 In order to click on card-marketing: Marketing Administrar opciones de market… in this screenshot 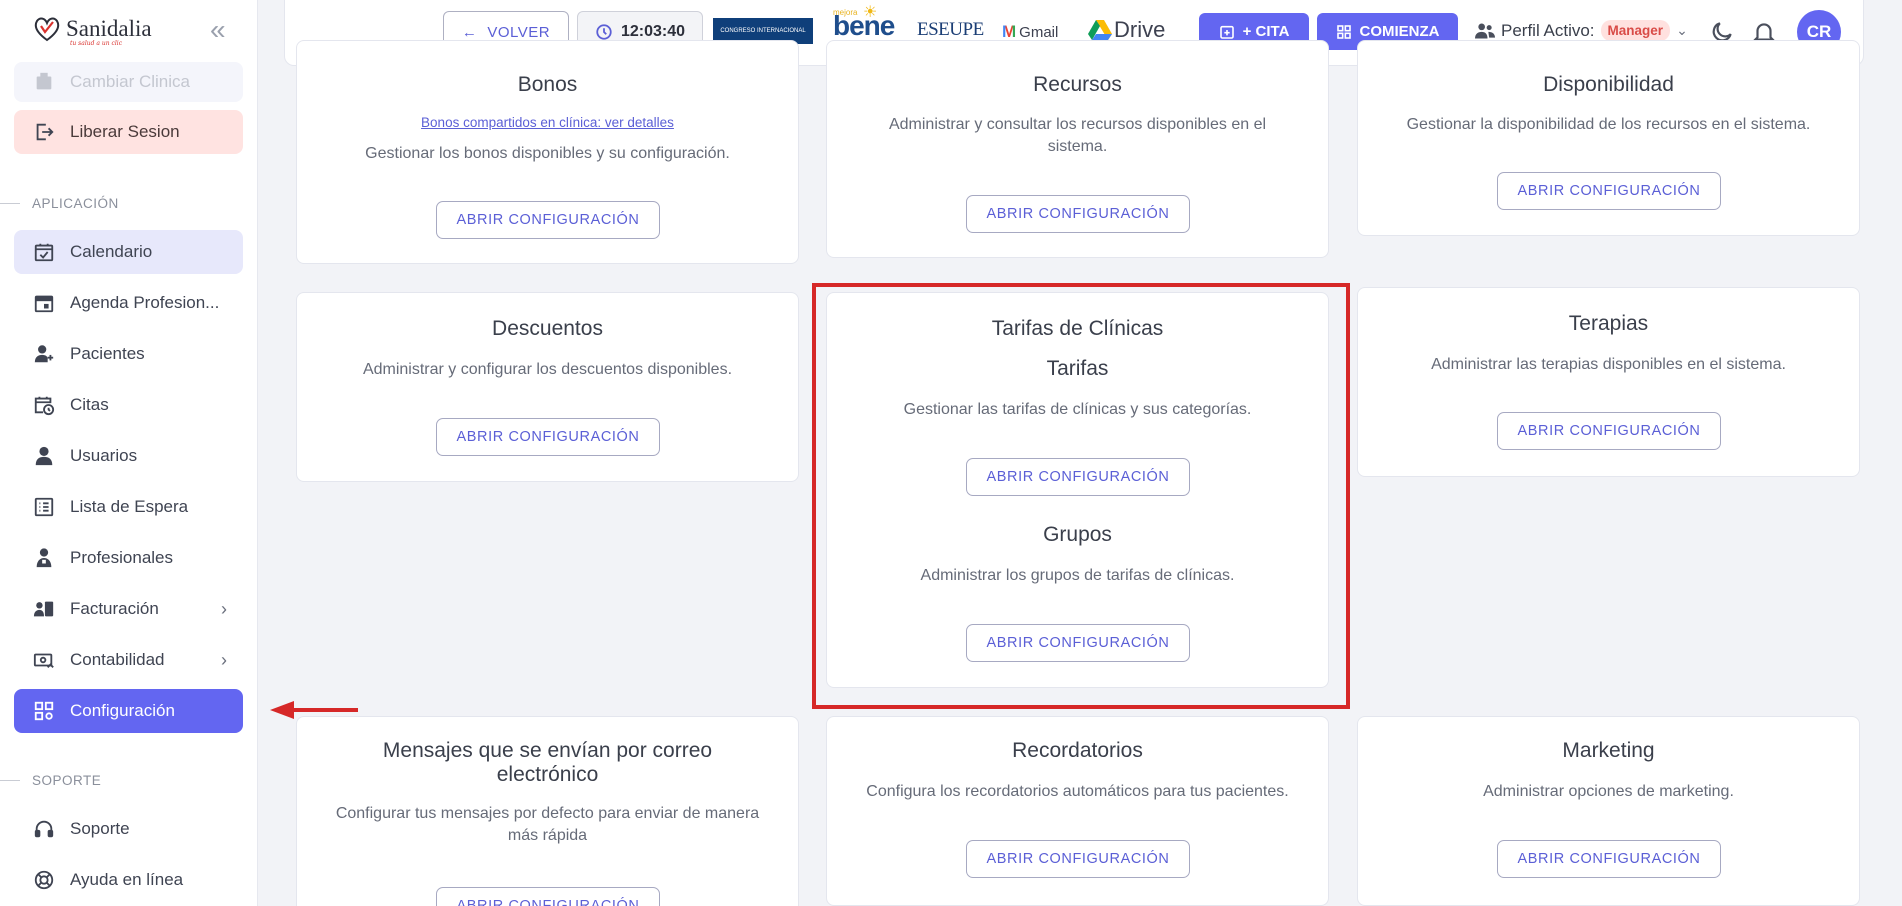, I will do `click(1608, 811)`.